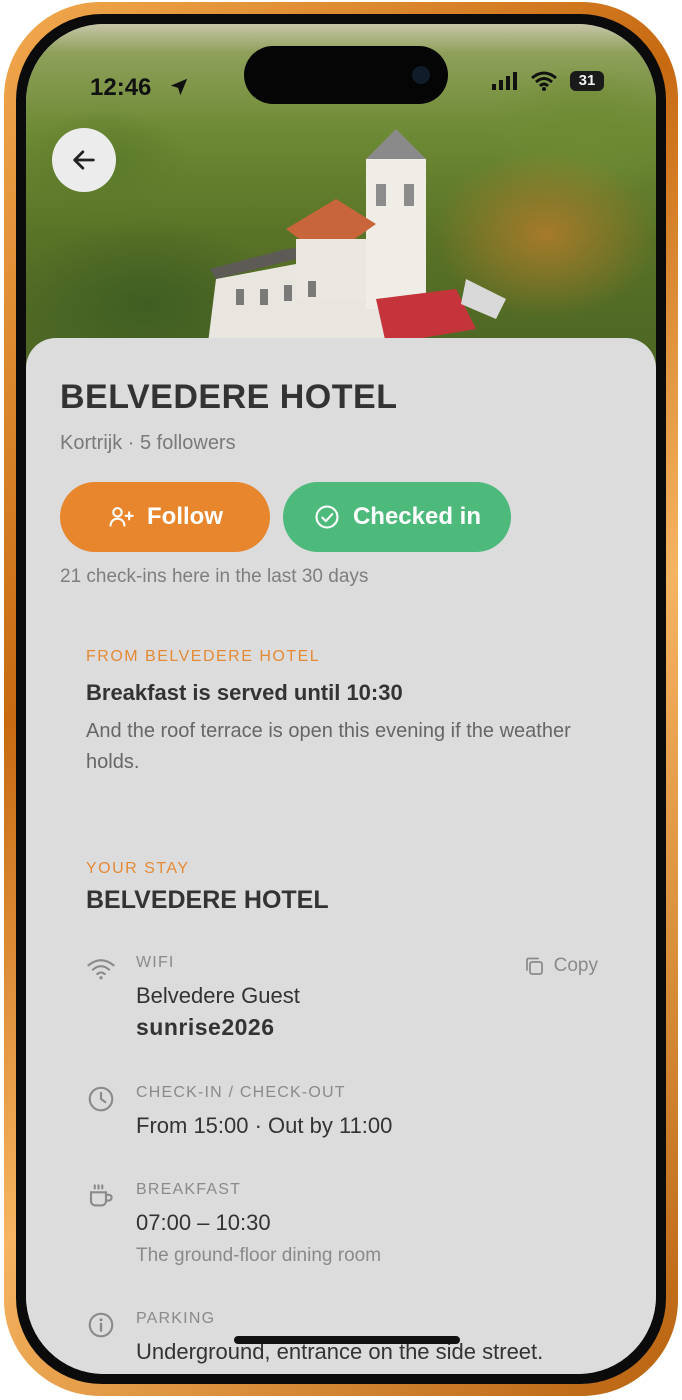 The height and width of the screenshot is (1400, 682). Describe the element at coordinates (421, 75) in the screenshot. I see `front-camera` at that location.